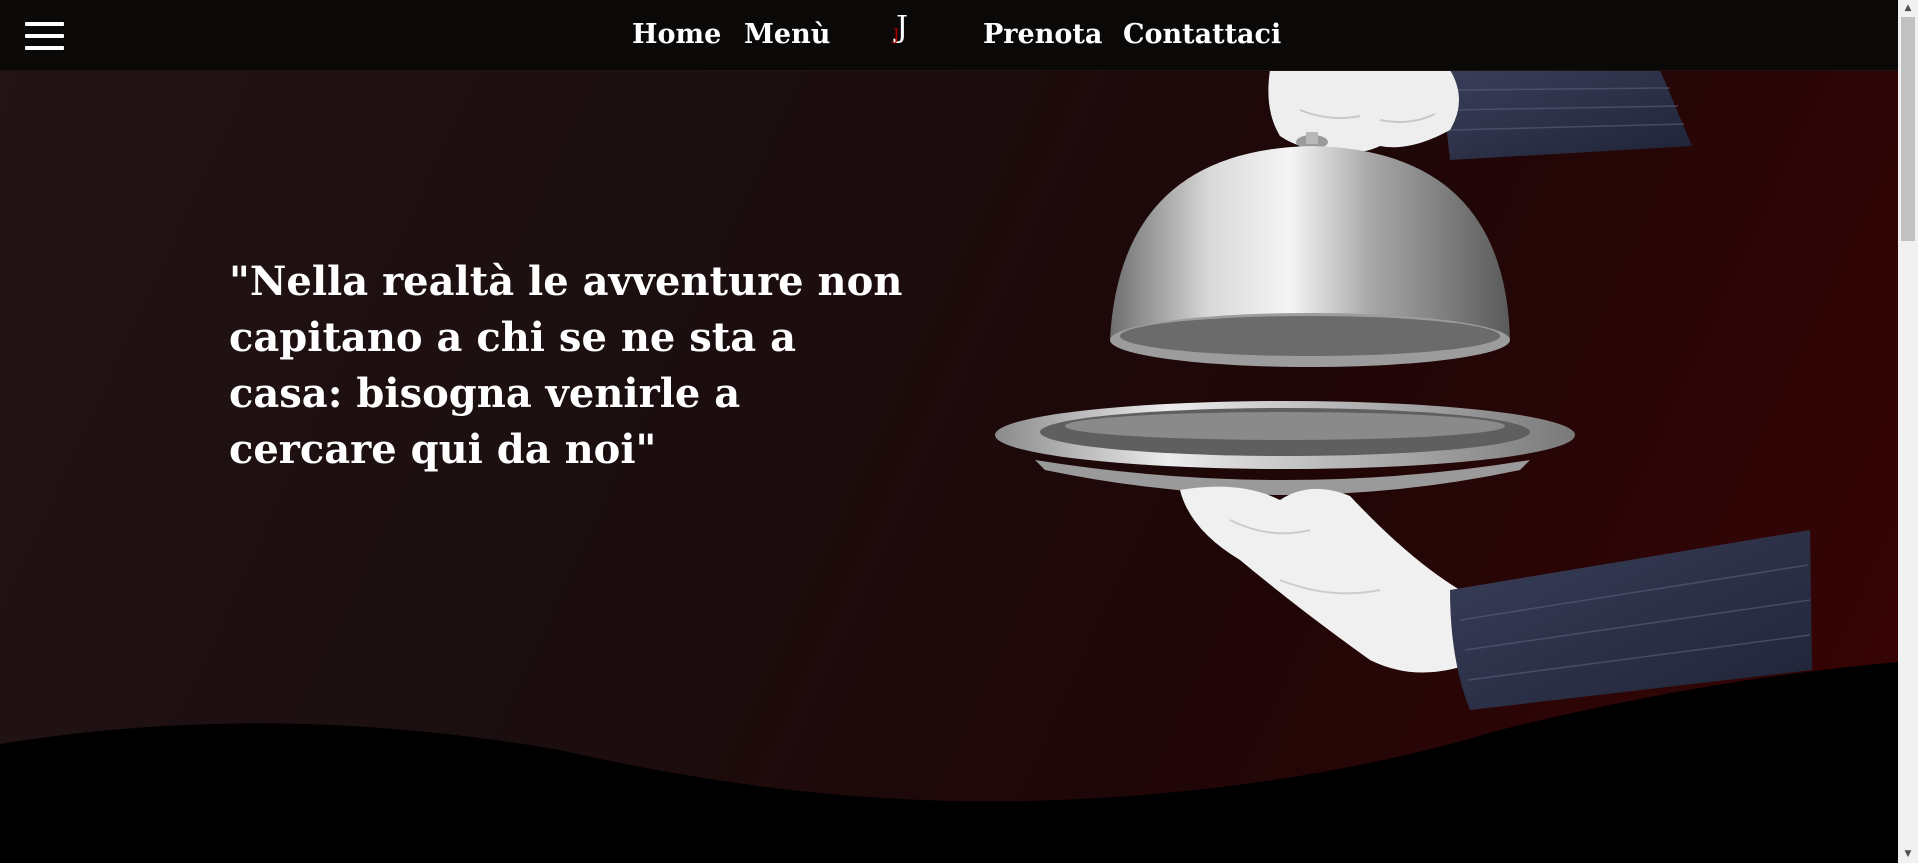  Describe the element at coordinates (1908, 8) in the screenshot. I see `scroll-up-icon: ▲` at that location.